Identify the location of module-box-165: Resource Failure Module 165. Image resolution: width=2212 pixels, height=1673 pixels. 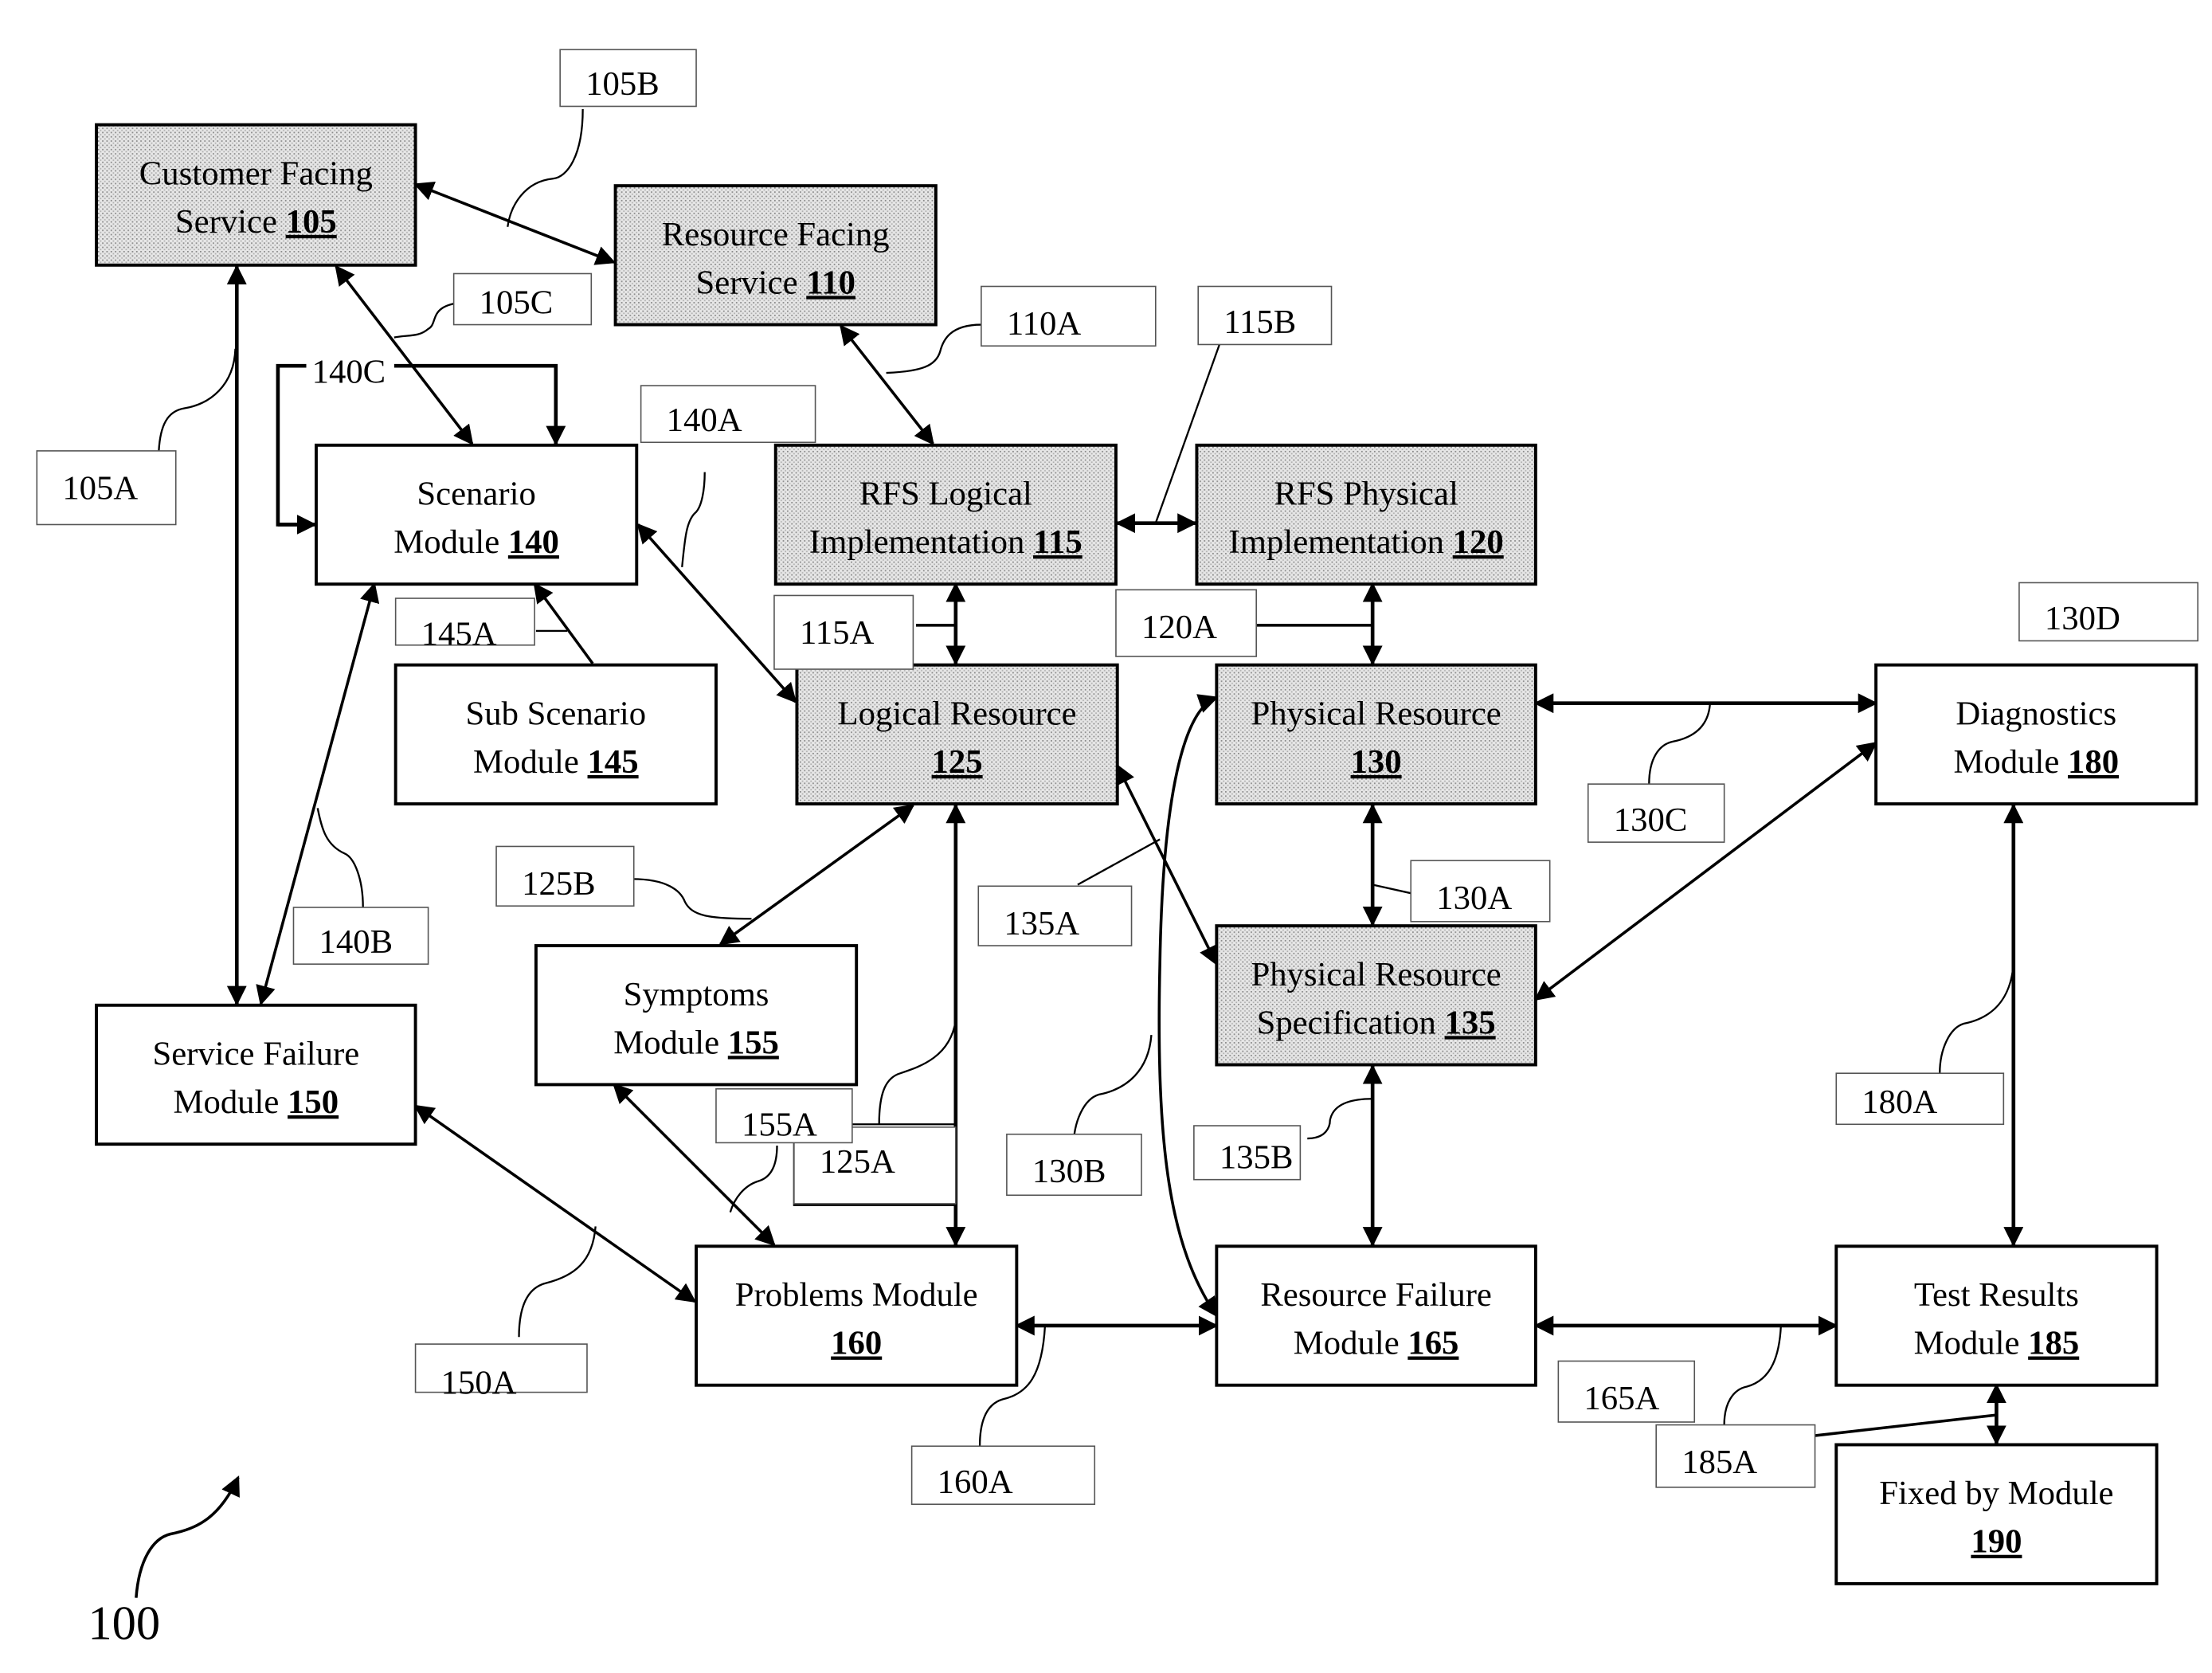
(1376, 1315).